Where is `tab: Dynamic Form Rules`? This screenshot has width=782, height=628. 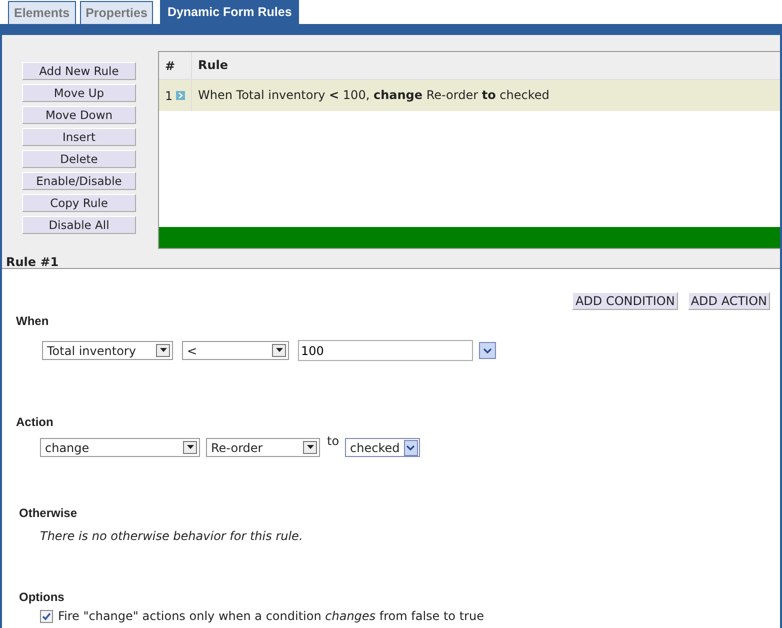
tab: Dynamic Form Rules is located at coordinates (229, 12).